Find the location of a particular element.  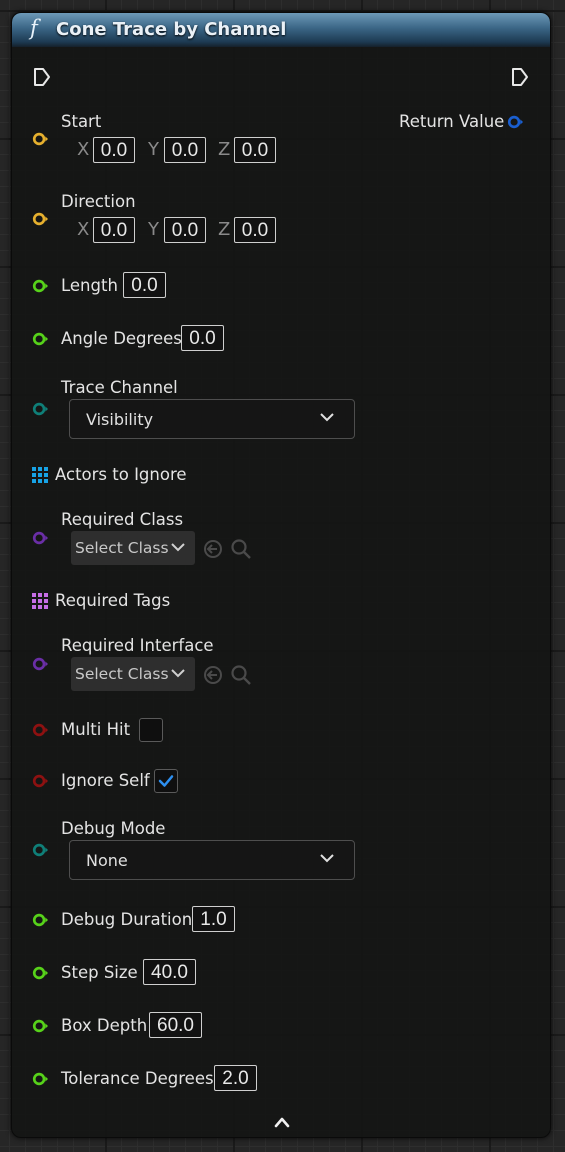

box-depth-pin-icon is located at coordinates (40, 1026).